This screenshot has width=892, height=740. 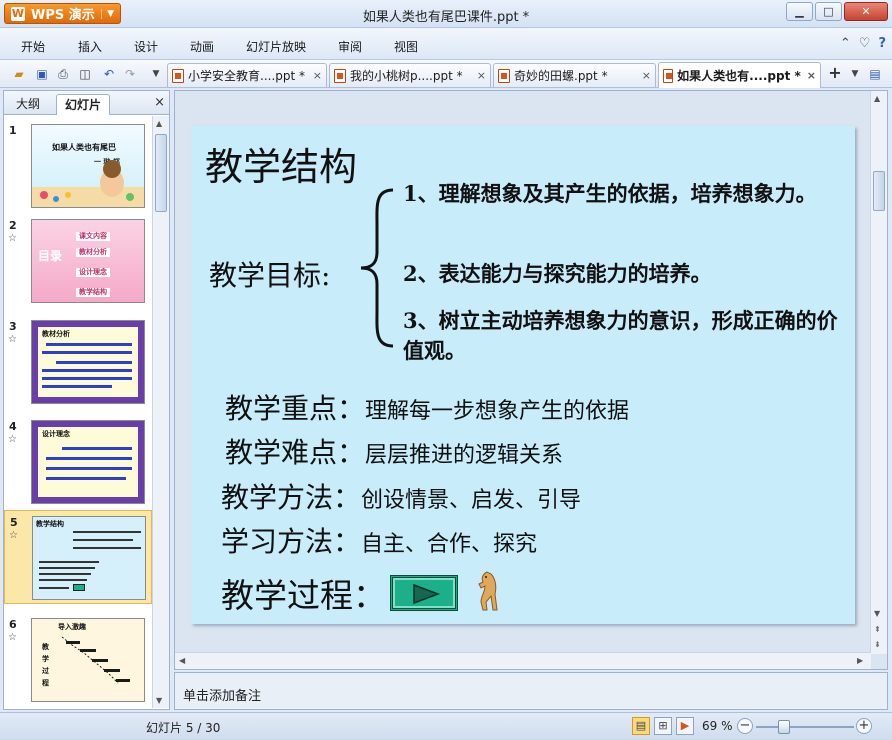 What do you see at coordinates (182, 660) in the screenshot?
I see `scroll-left-icon: ◀` at bounding box center [182, 660].